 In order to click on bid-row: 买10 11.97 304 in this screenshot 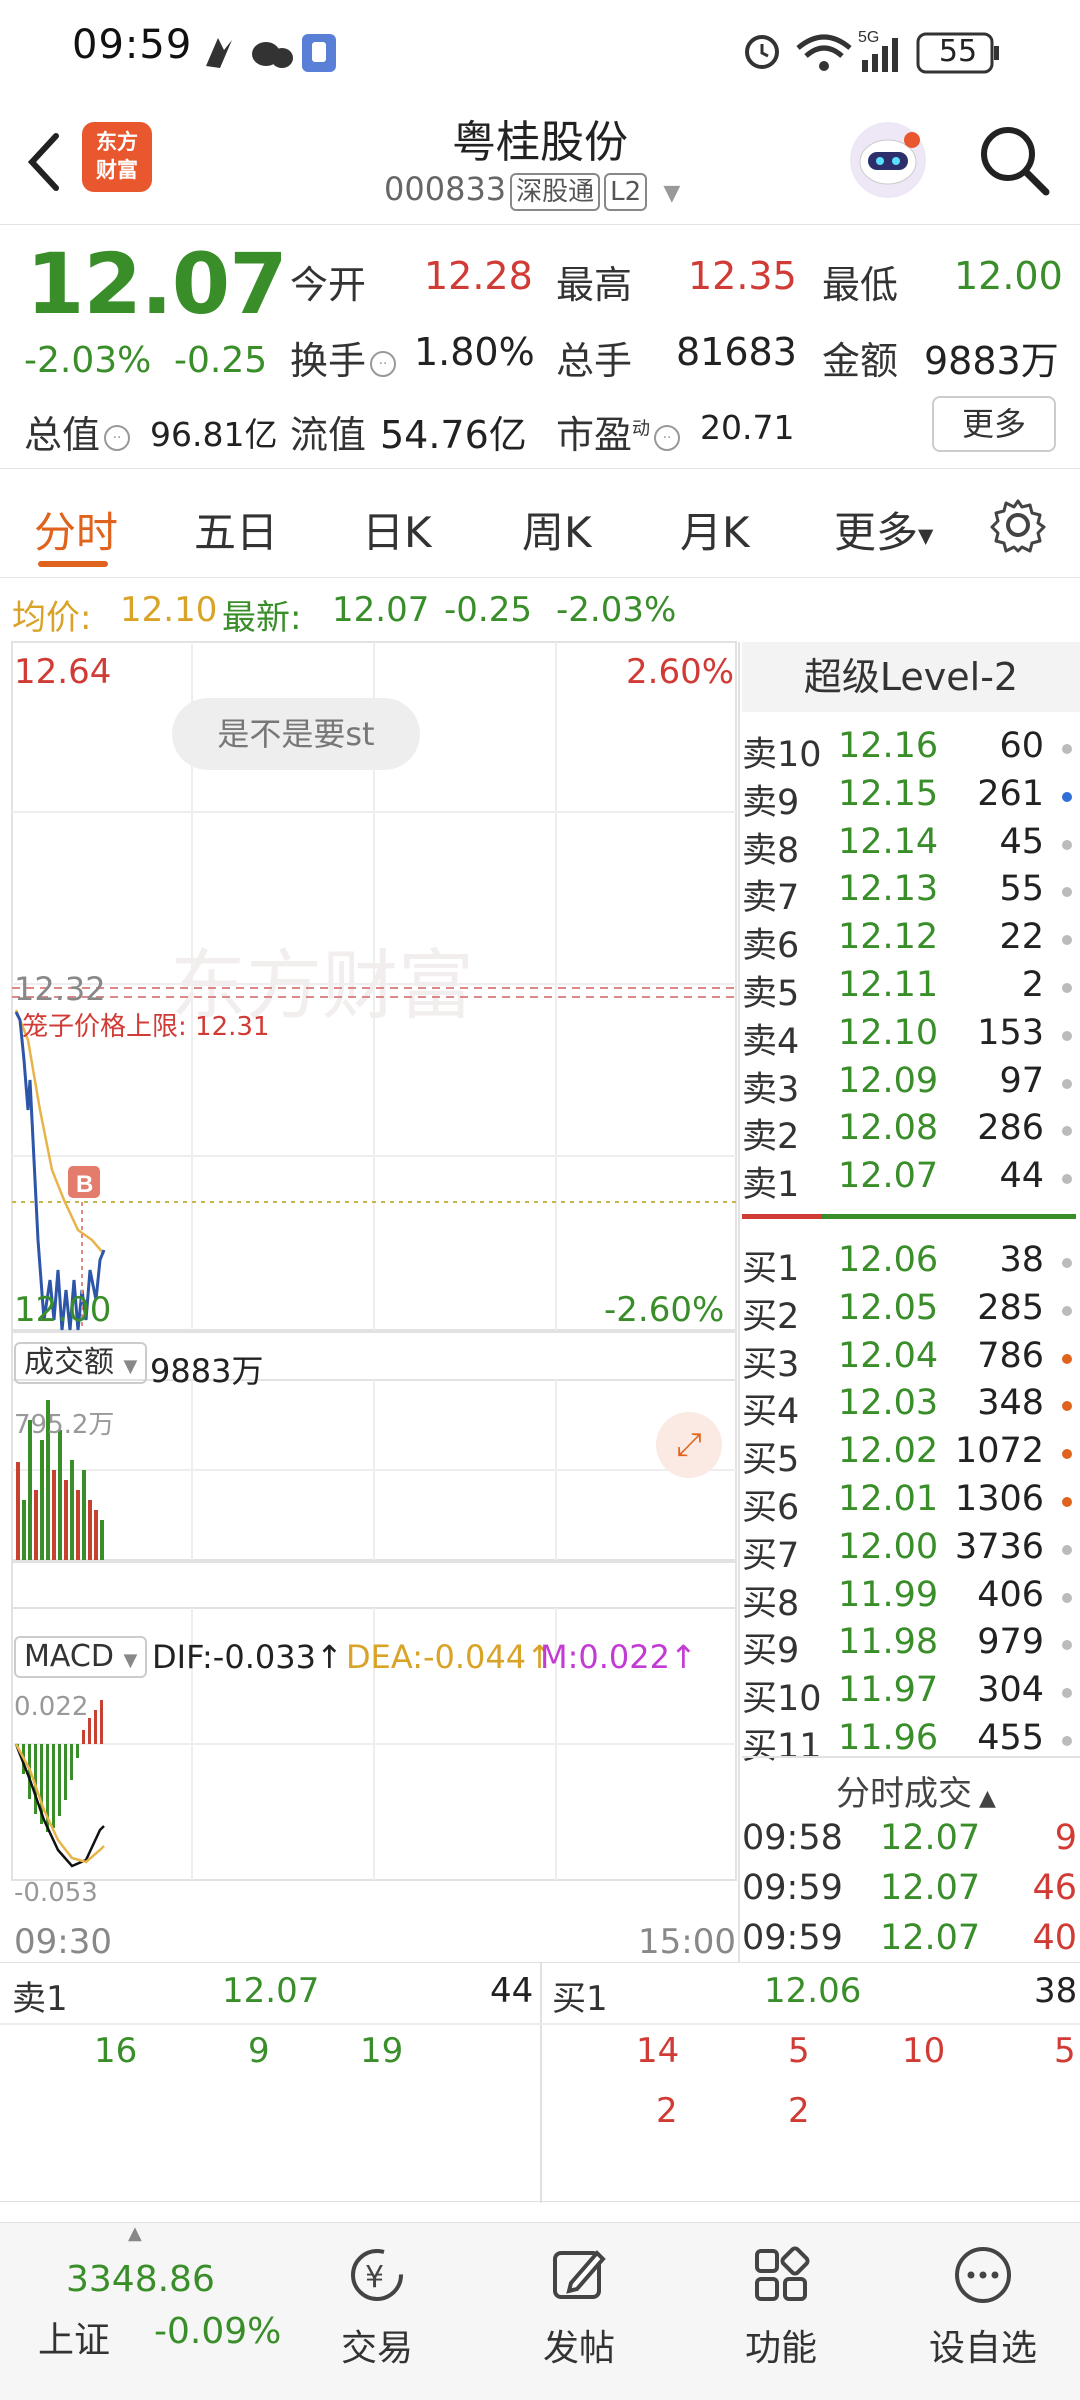, I will do `click(907, 1694)`.